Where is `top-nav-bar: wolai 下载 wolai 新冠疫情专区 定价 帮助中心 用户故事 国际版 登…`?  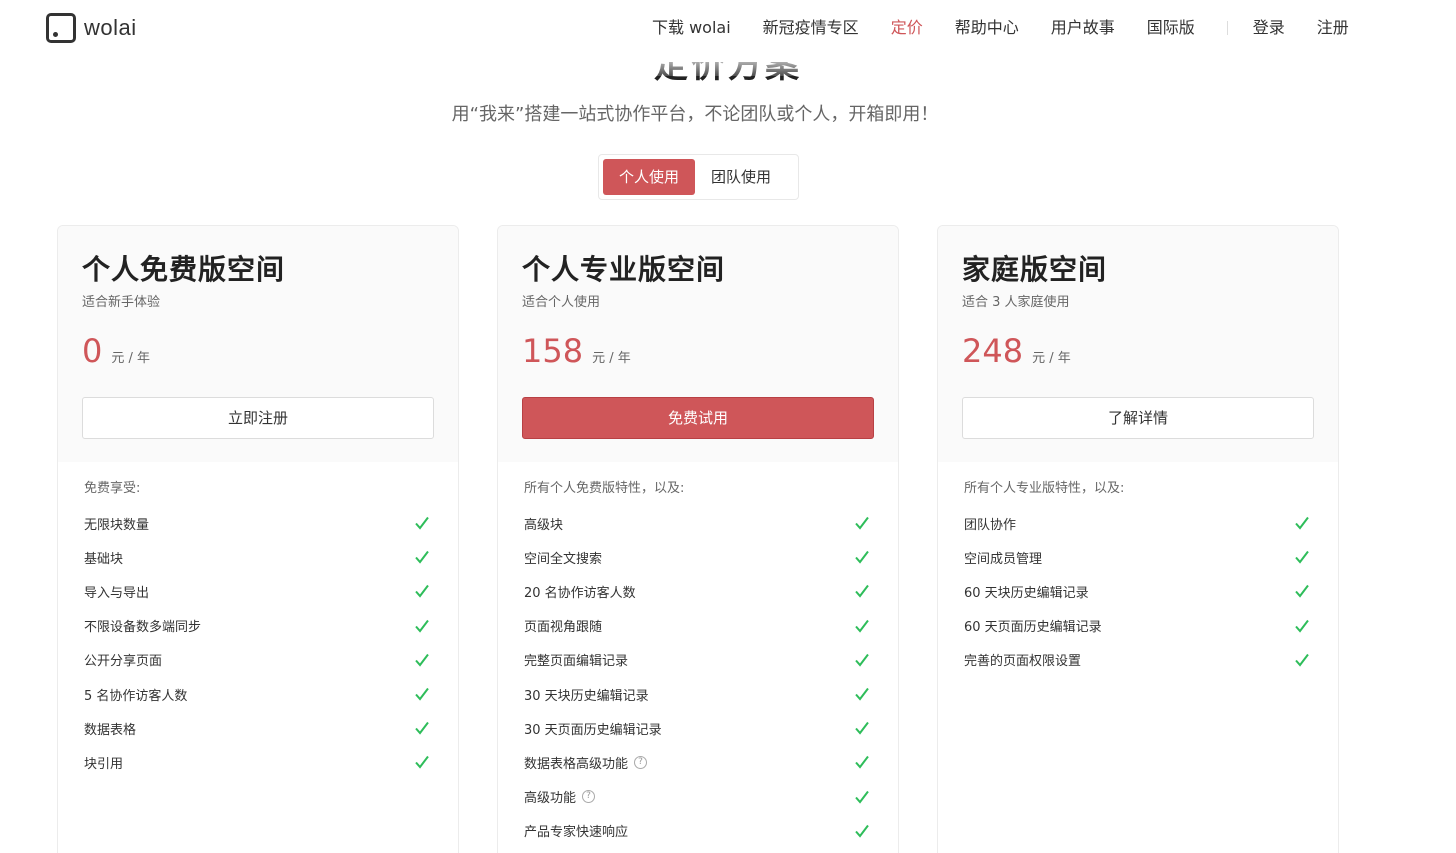
top-nav-bar: wolai 下载 wolai 新冠疫情专区 定价 帮助中心 用户故事 国际版 登… is located at coordinates (728, 28).